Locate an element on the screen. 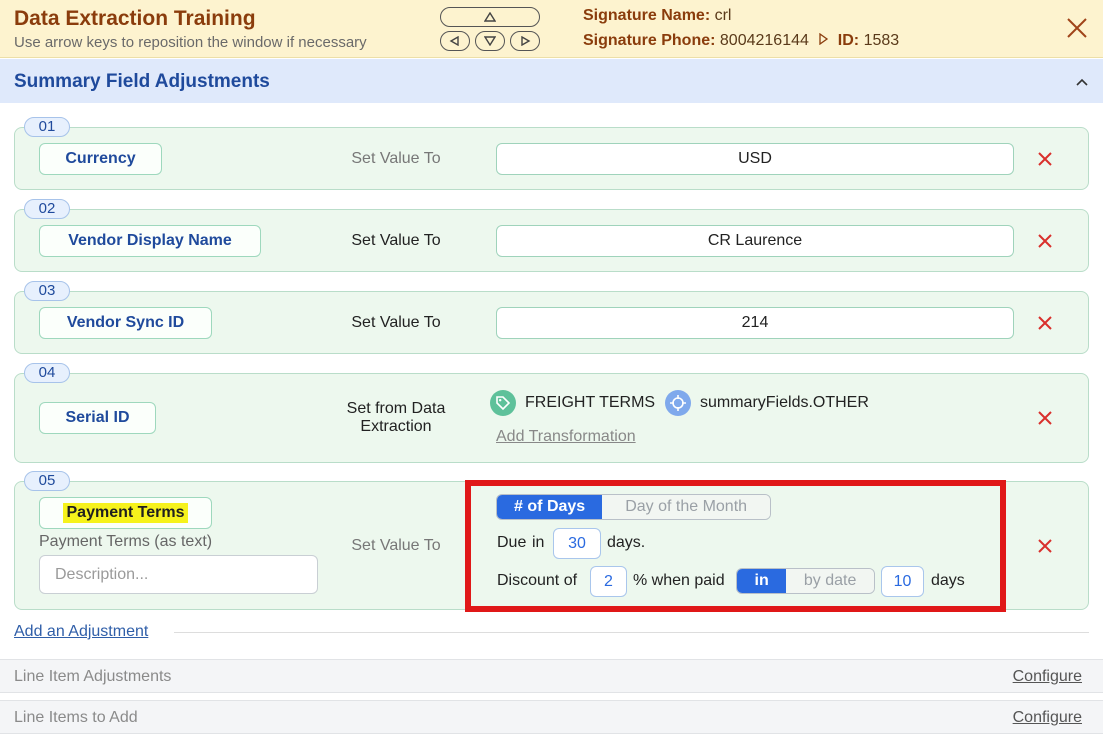 This screenshot has height=741, width=1103. field-selector-vendor-display-name: Vendor Display Name is located at coordinates (150, 241).